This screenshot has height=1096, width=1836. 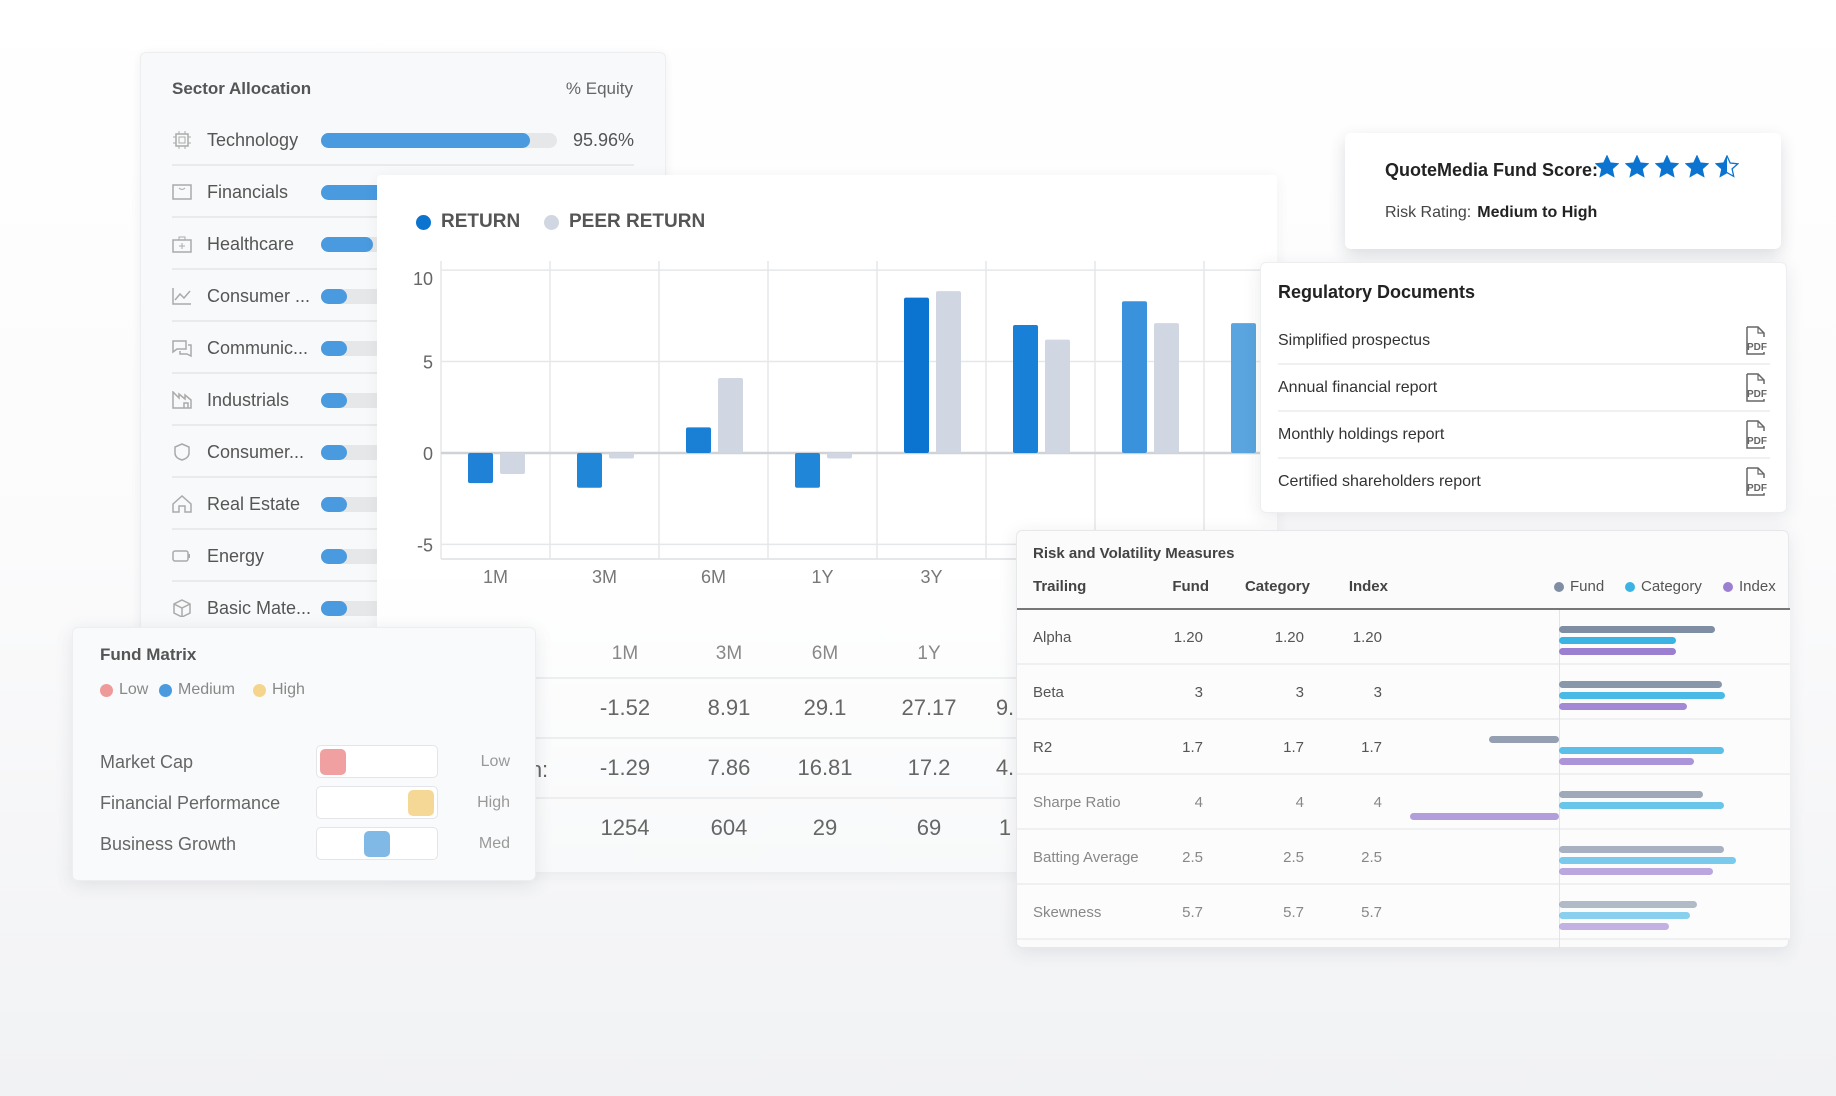 I want to click on header-trailing: Trailing, so click(x=1060, y=586).